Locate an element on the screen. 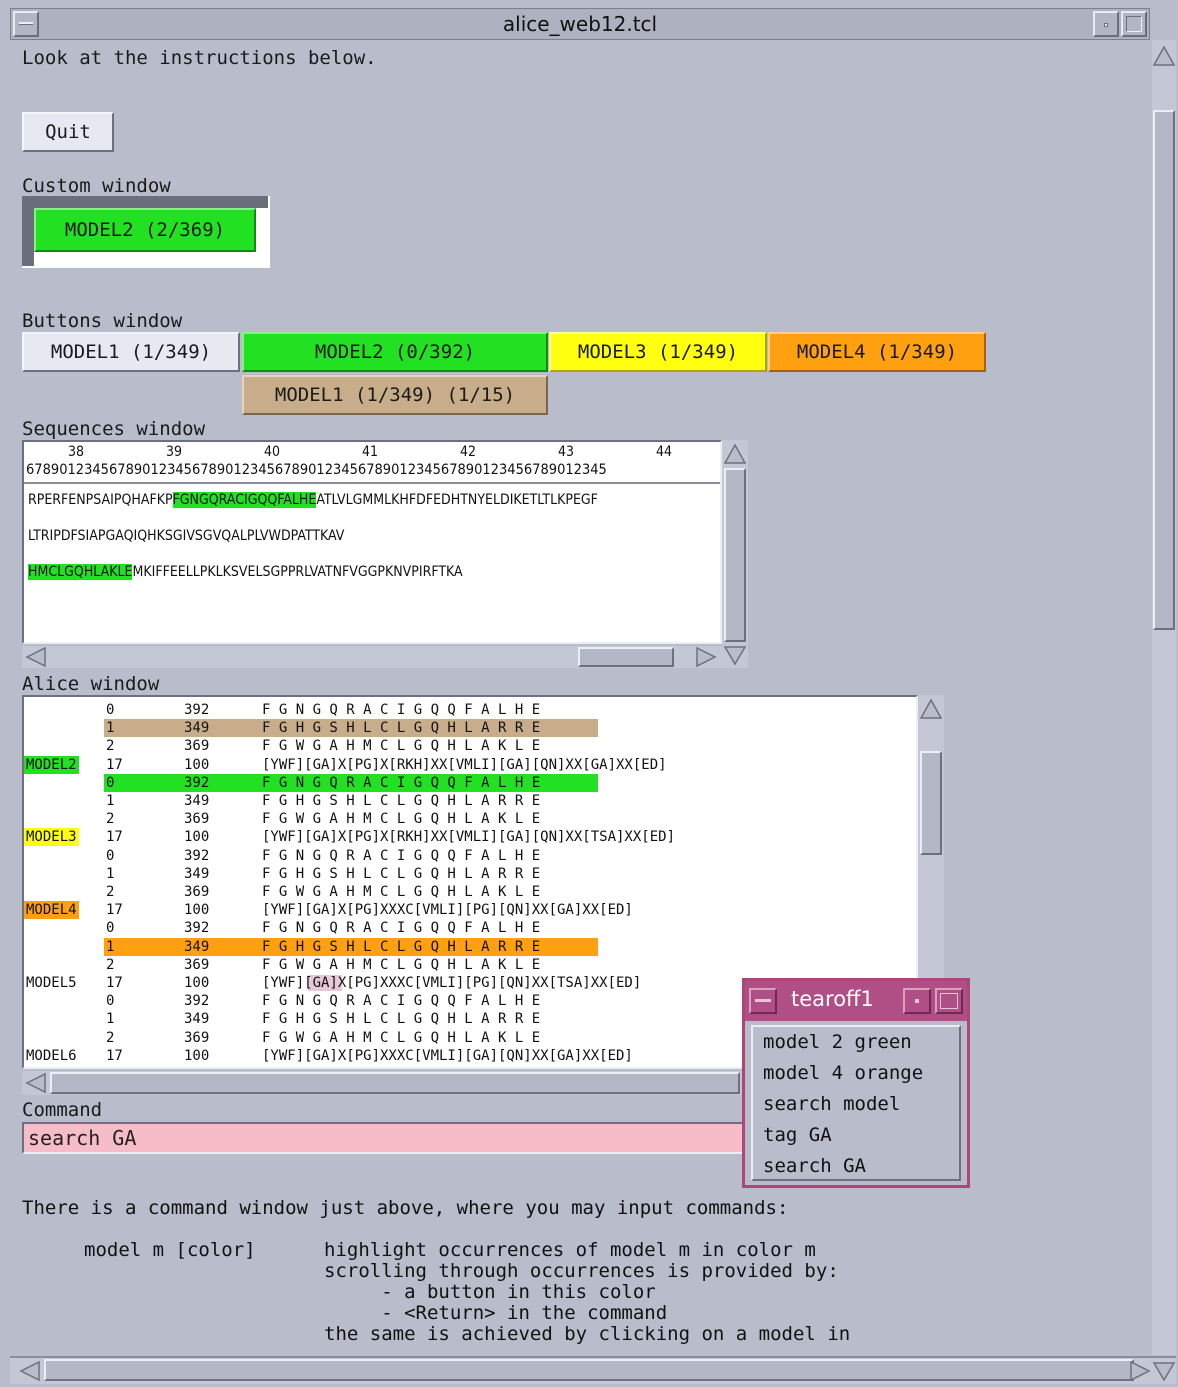  seq-highlight: HMCLGQHLAKLE is located at coordinates (80, 572).